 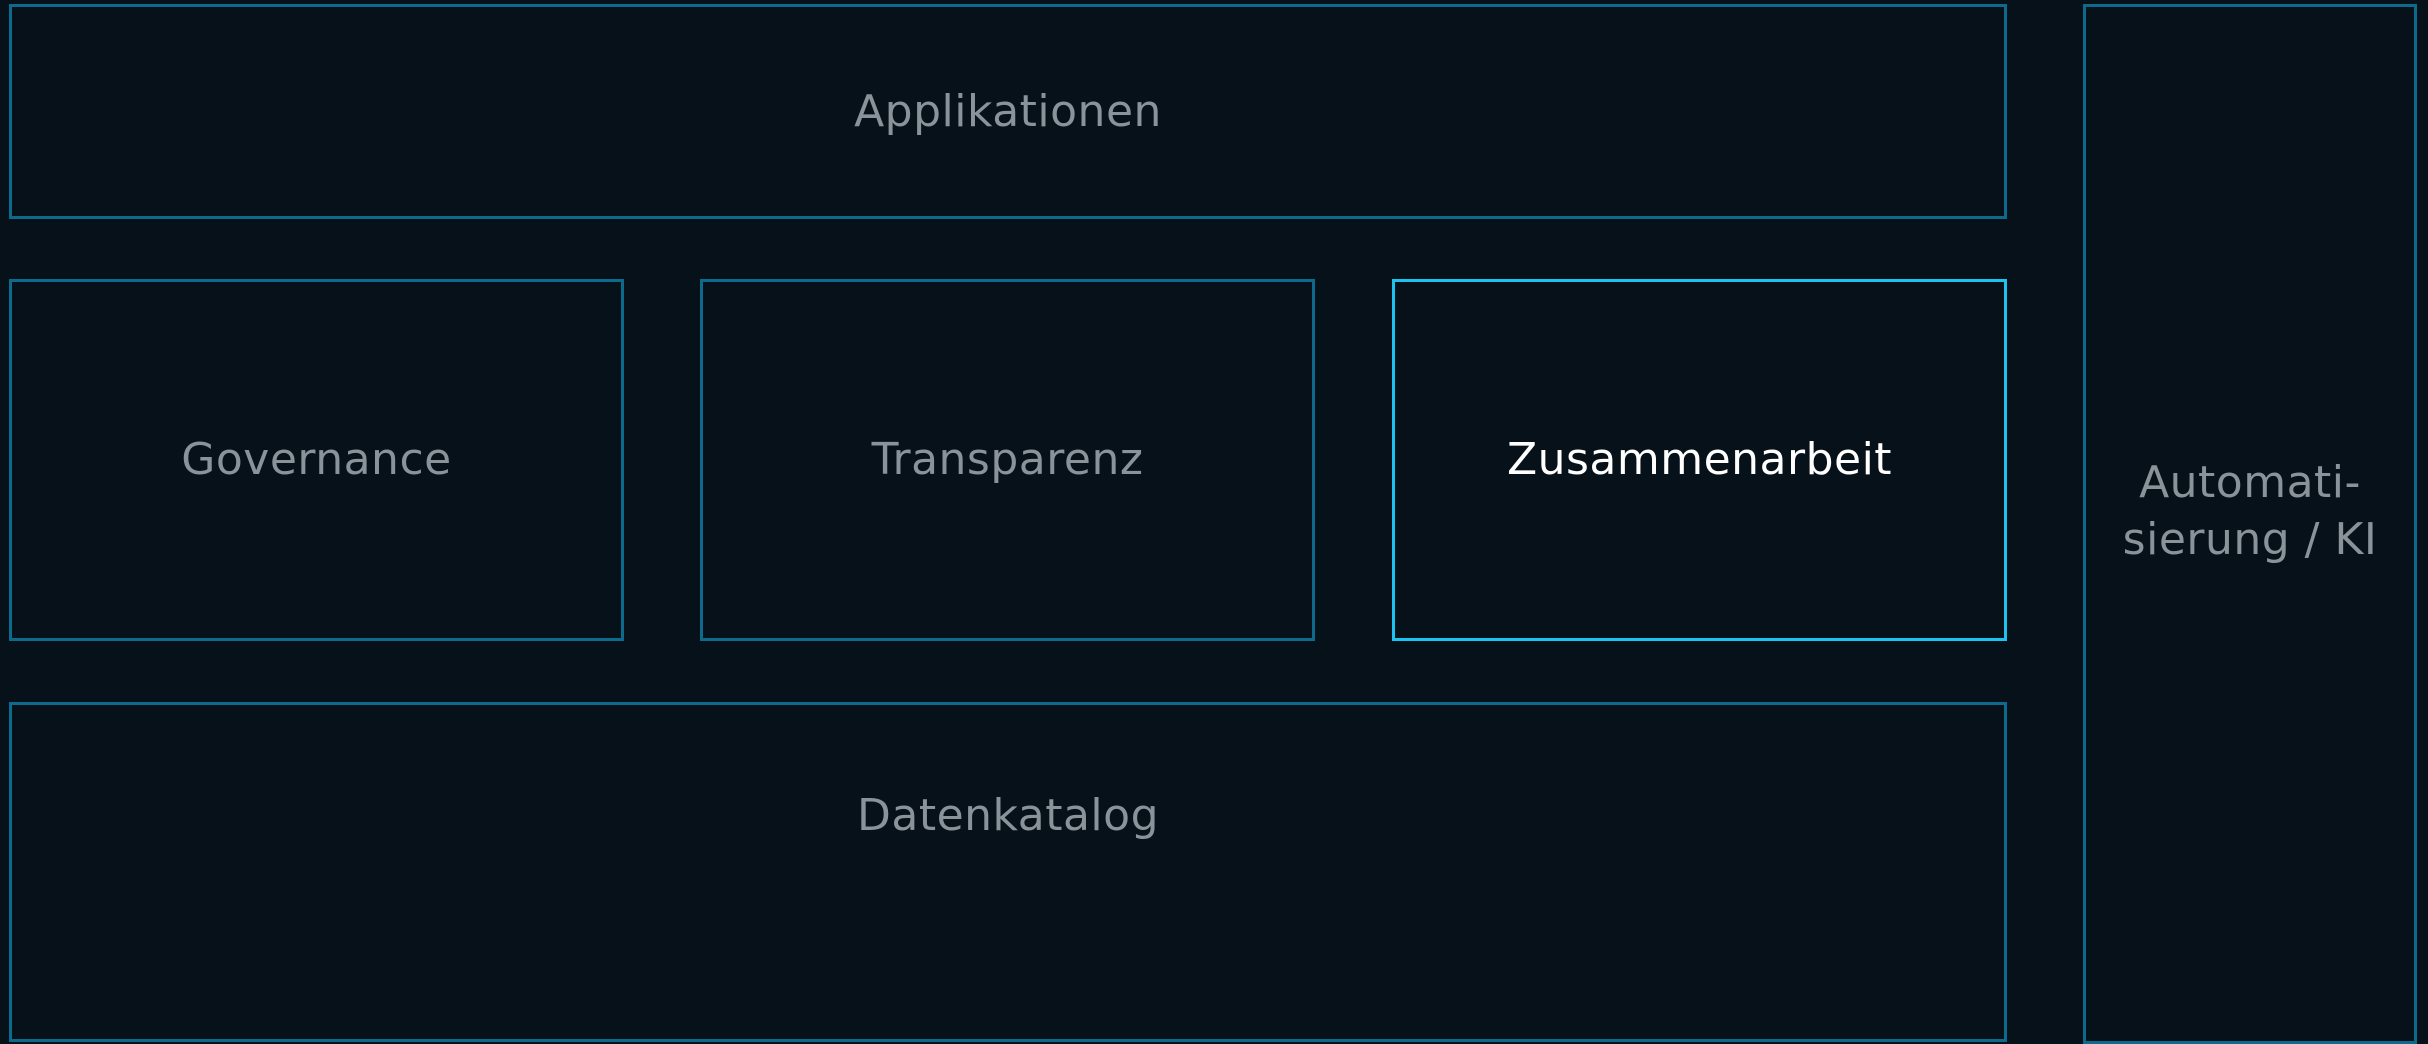 I want to click on governance-label: Governance, so click(x=316, y=460).